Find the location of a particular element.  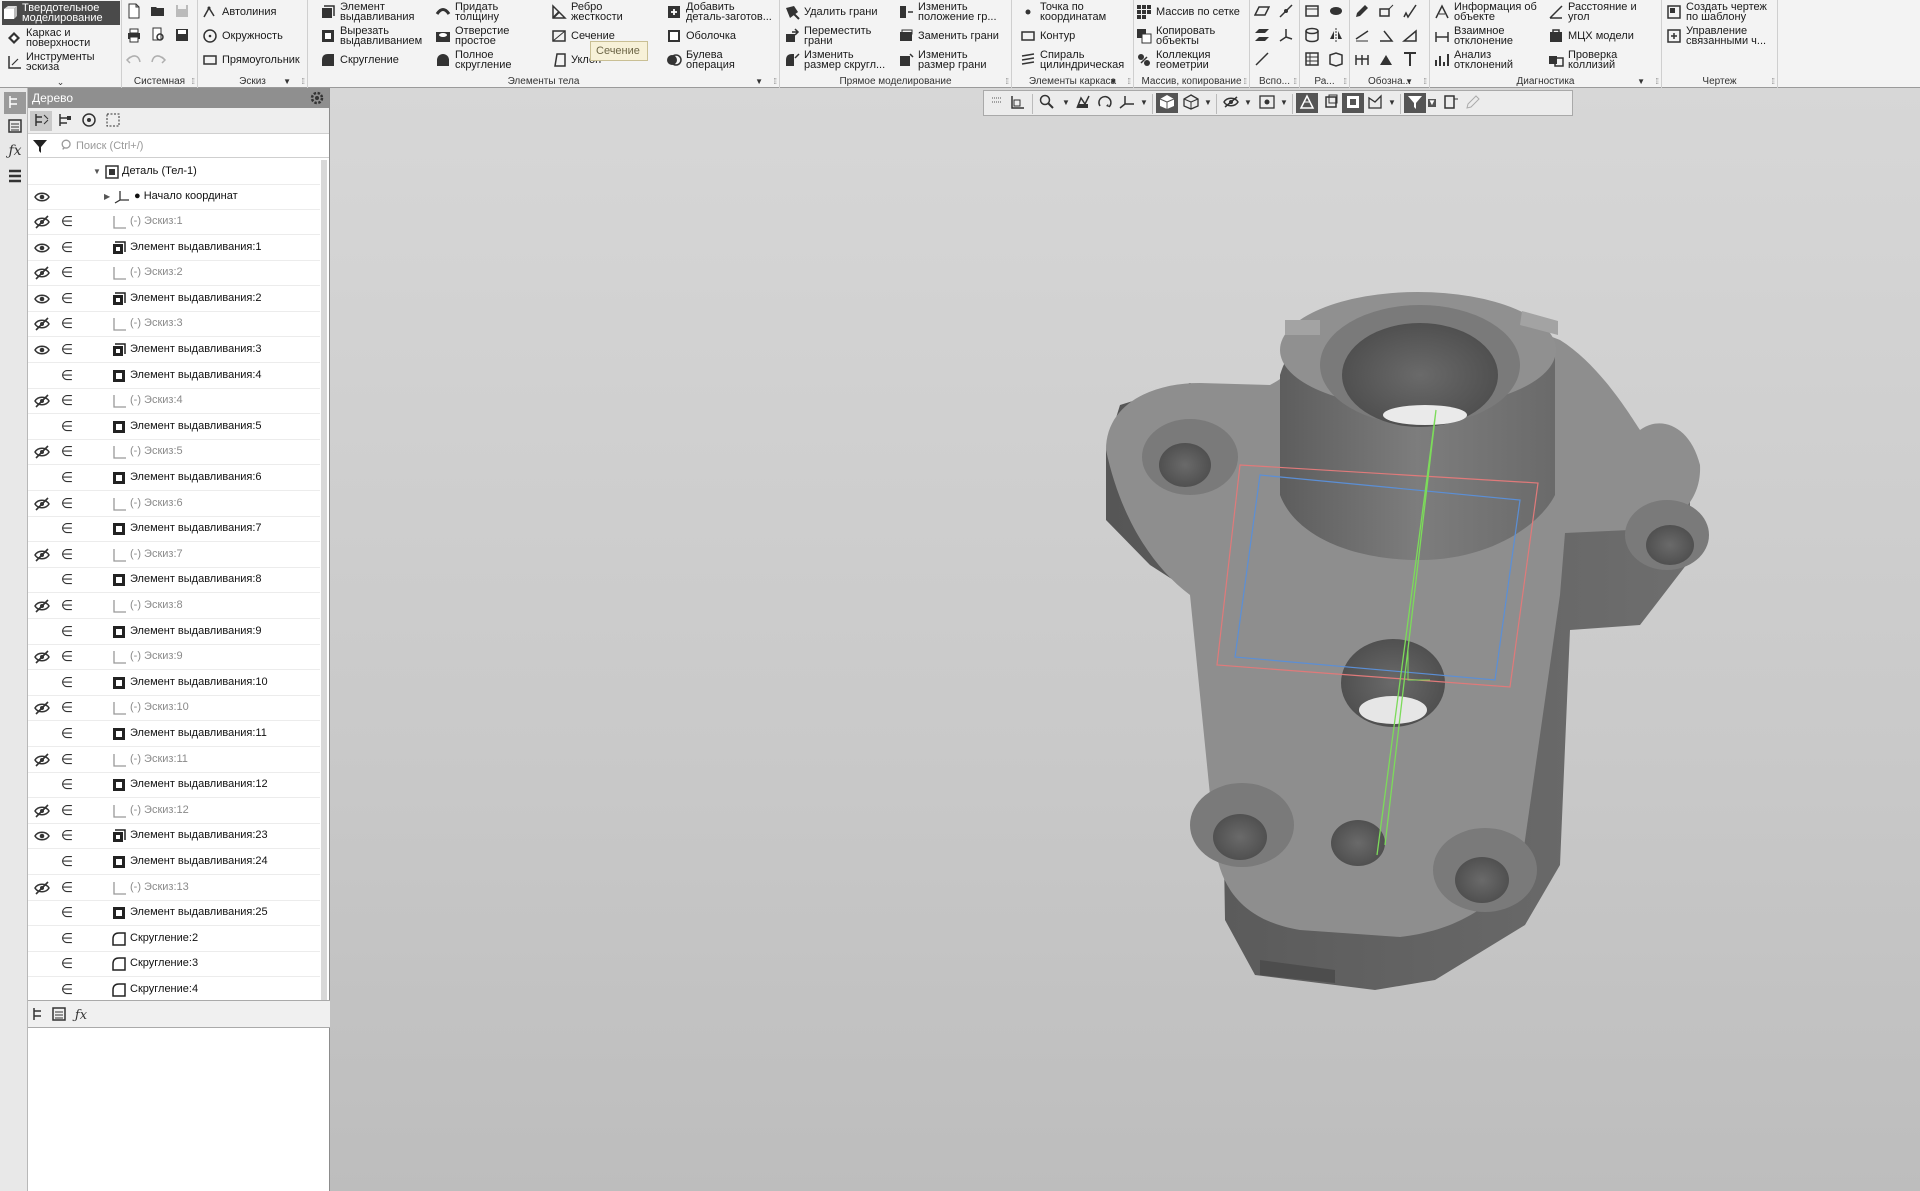

notation-slope-button is located at coordinates (1410, 36).